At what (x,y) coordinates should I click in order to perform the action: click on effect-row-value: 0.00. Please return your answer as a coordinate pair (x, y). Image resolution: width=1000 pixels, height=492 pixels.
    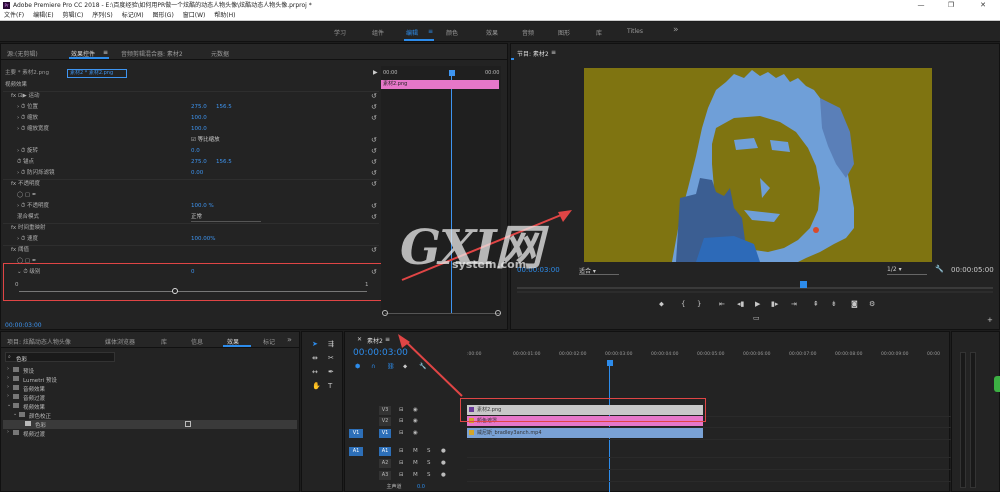
    Looking at the image, I should click on (197, 173).